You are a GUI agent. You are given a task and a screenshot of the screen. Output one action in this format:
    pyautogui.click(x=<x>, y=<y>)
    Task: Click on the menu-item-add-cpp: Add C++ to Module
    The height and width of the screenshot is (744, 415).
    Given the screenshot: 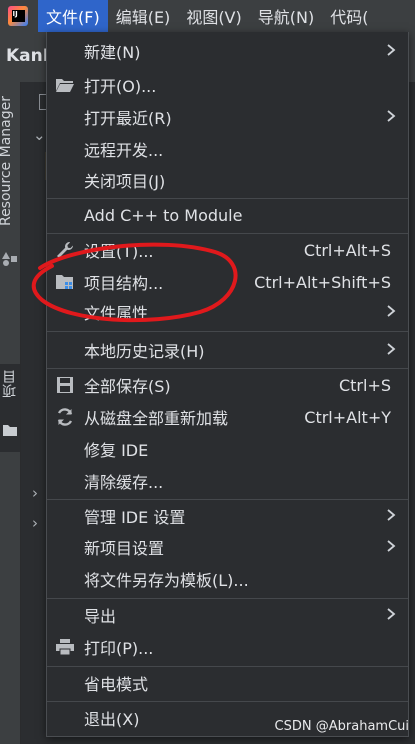 What is the action you would take?
    pyautogui.click(x=227, y=215)
    